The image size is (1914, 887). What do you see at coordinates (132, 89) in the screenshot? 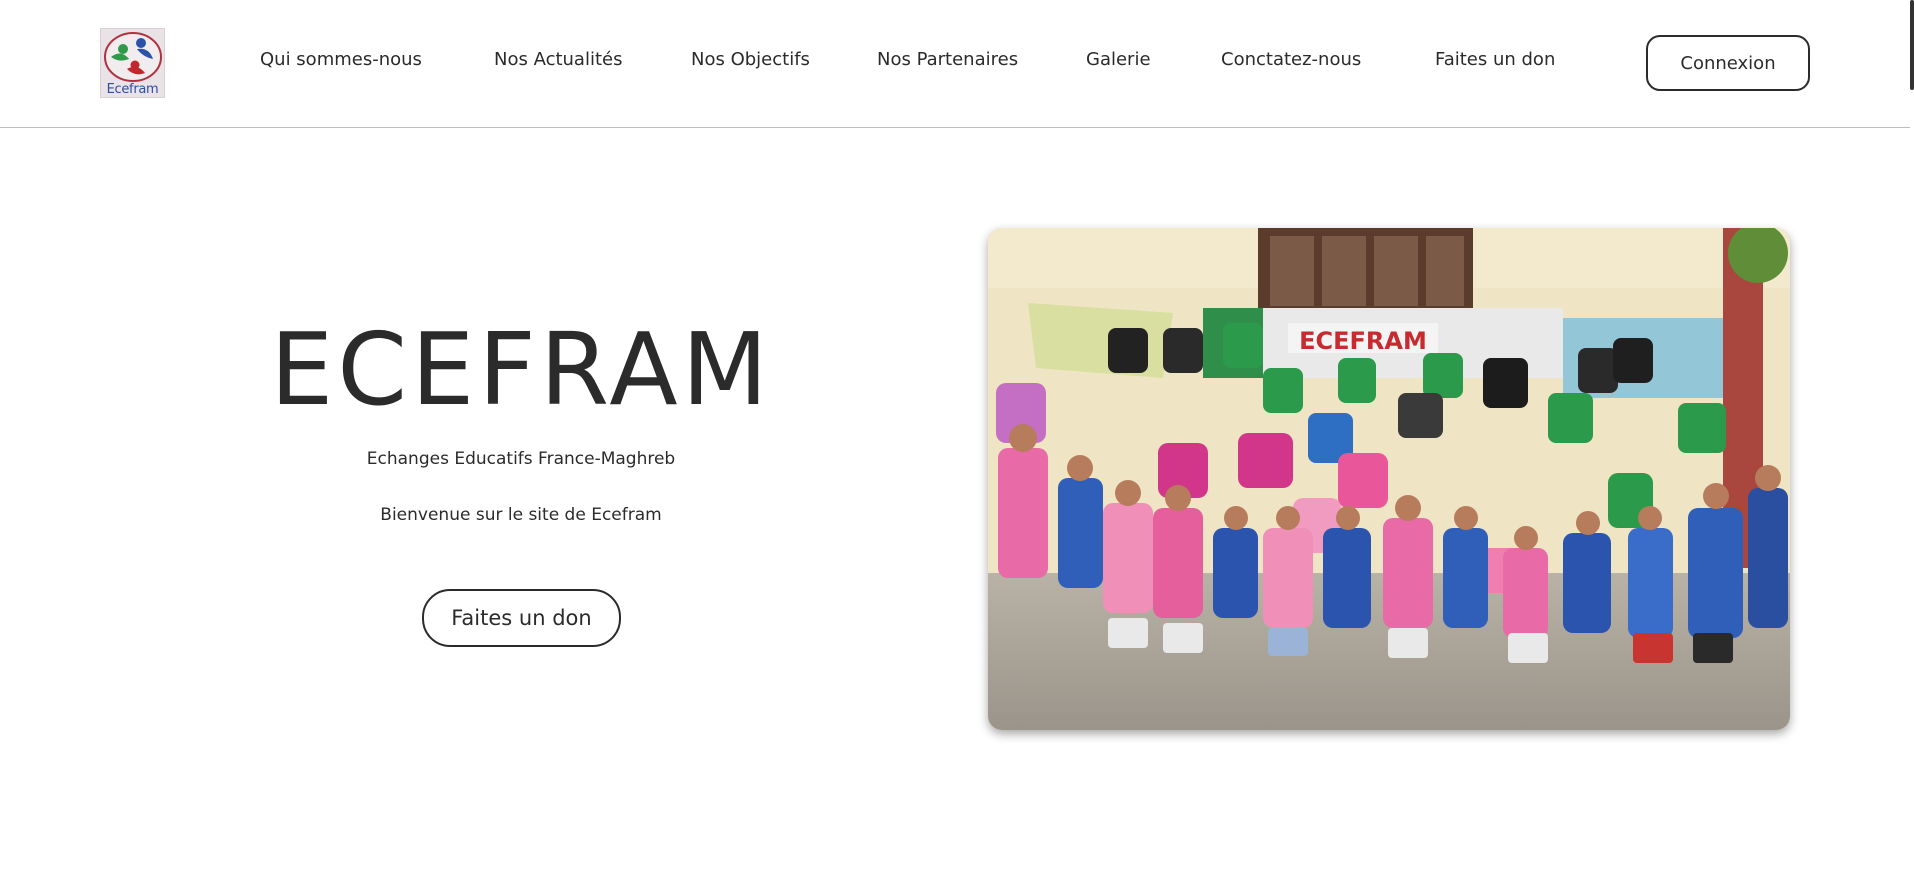
I see `logo-text: Ecefram` at bounding box center [132, 89].